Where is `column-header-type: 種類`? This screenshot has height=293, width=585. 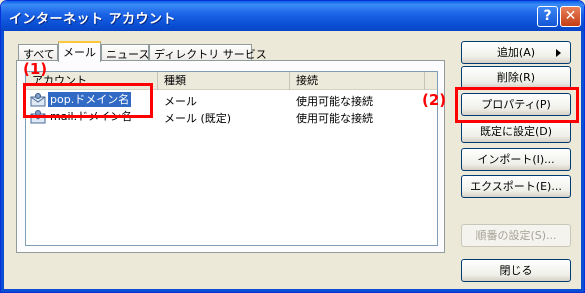
column-header-type: 種類 is located at coordinates (224, 81).